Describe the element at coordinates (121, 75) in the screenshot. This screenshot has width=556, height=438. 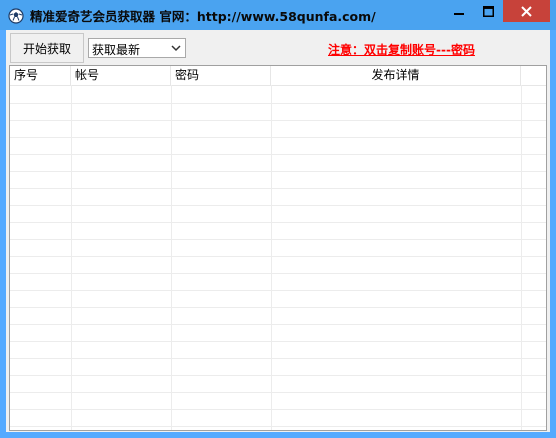
I see `column-header-account: 帐号` at that location.